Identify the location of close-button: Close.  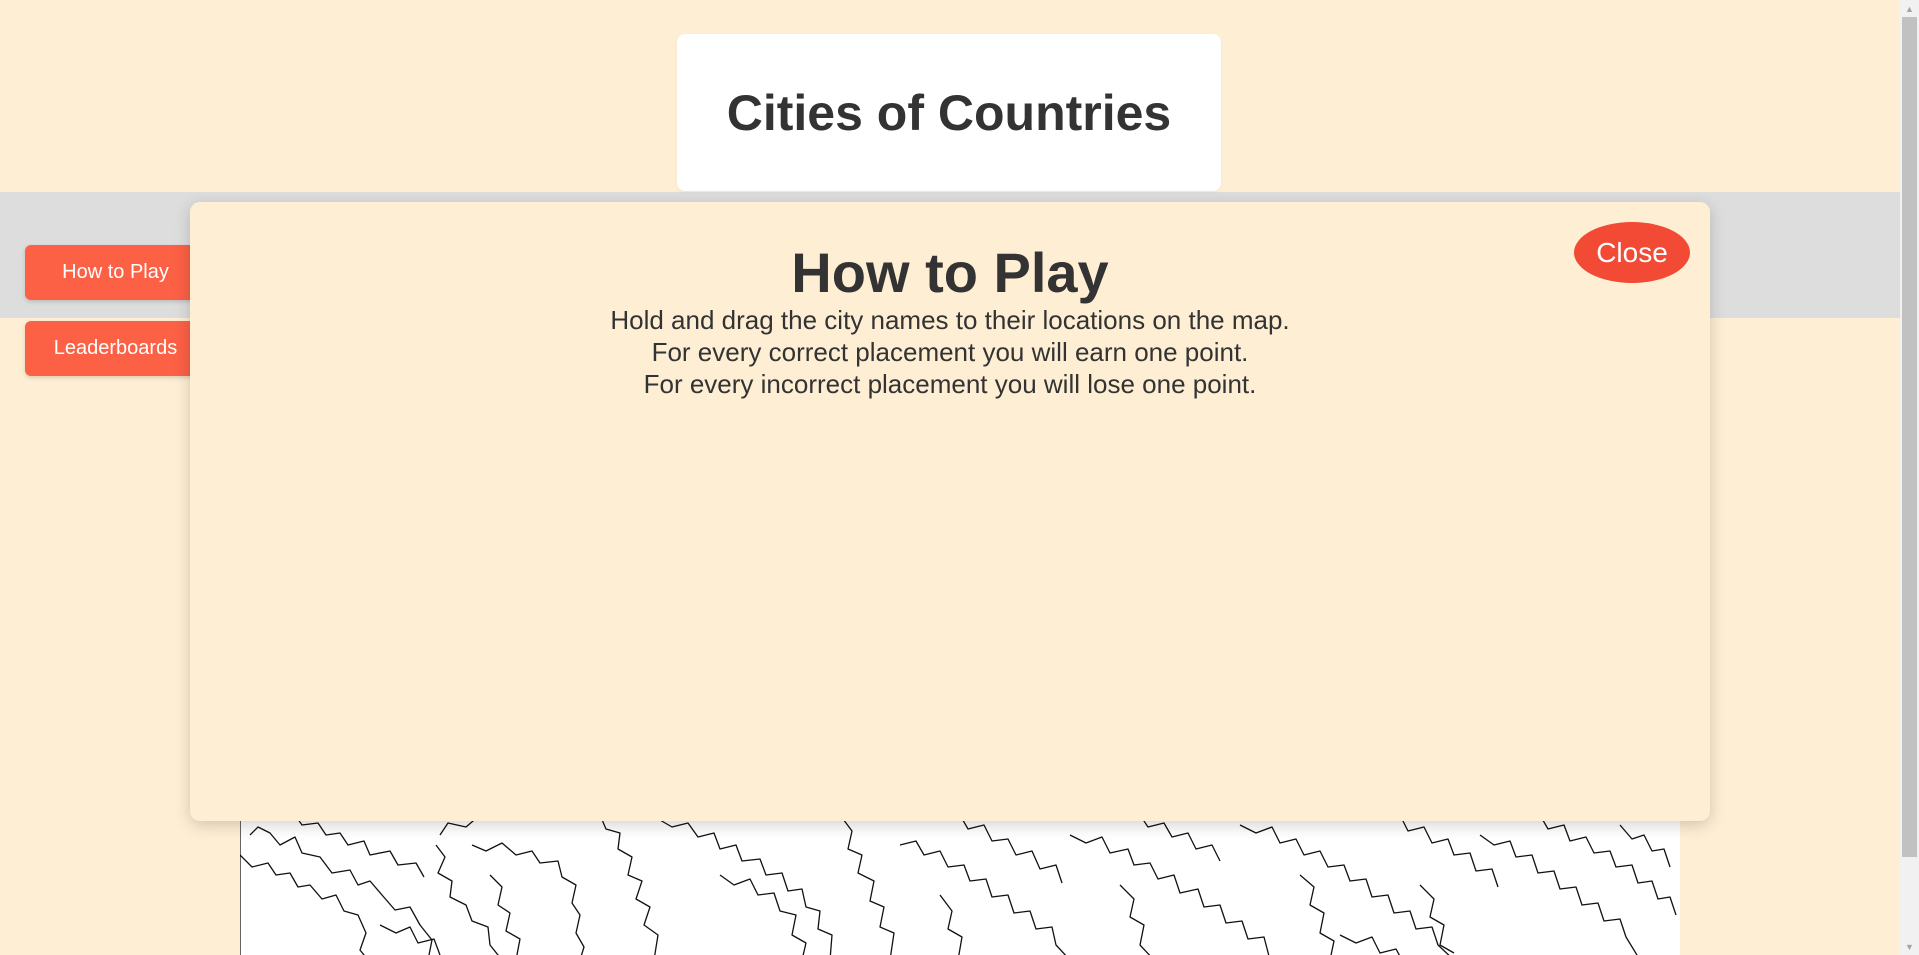
(1632, 252).